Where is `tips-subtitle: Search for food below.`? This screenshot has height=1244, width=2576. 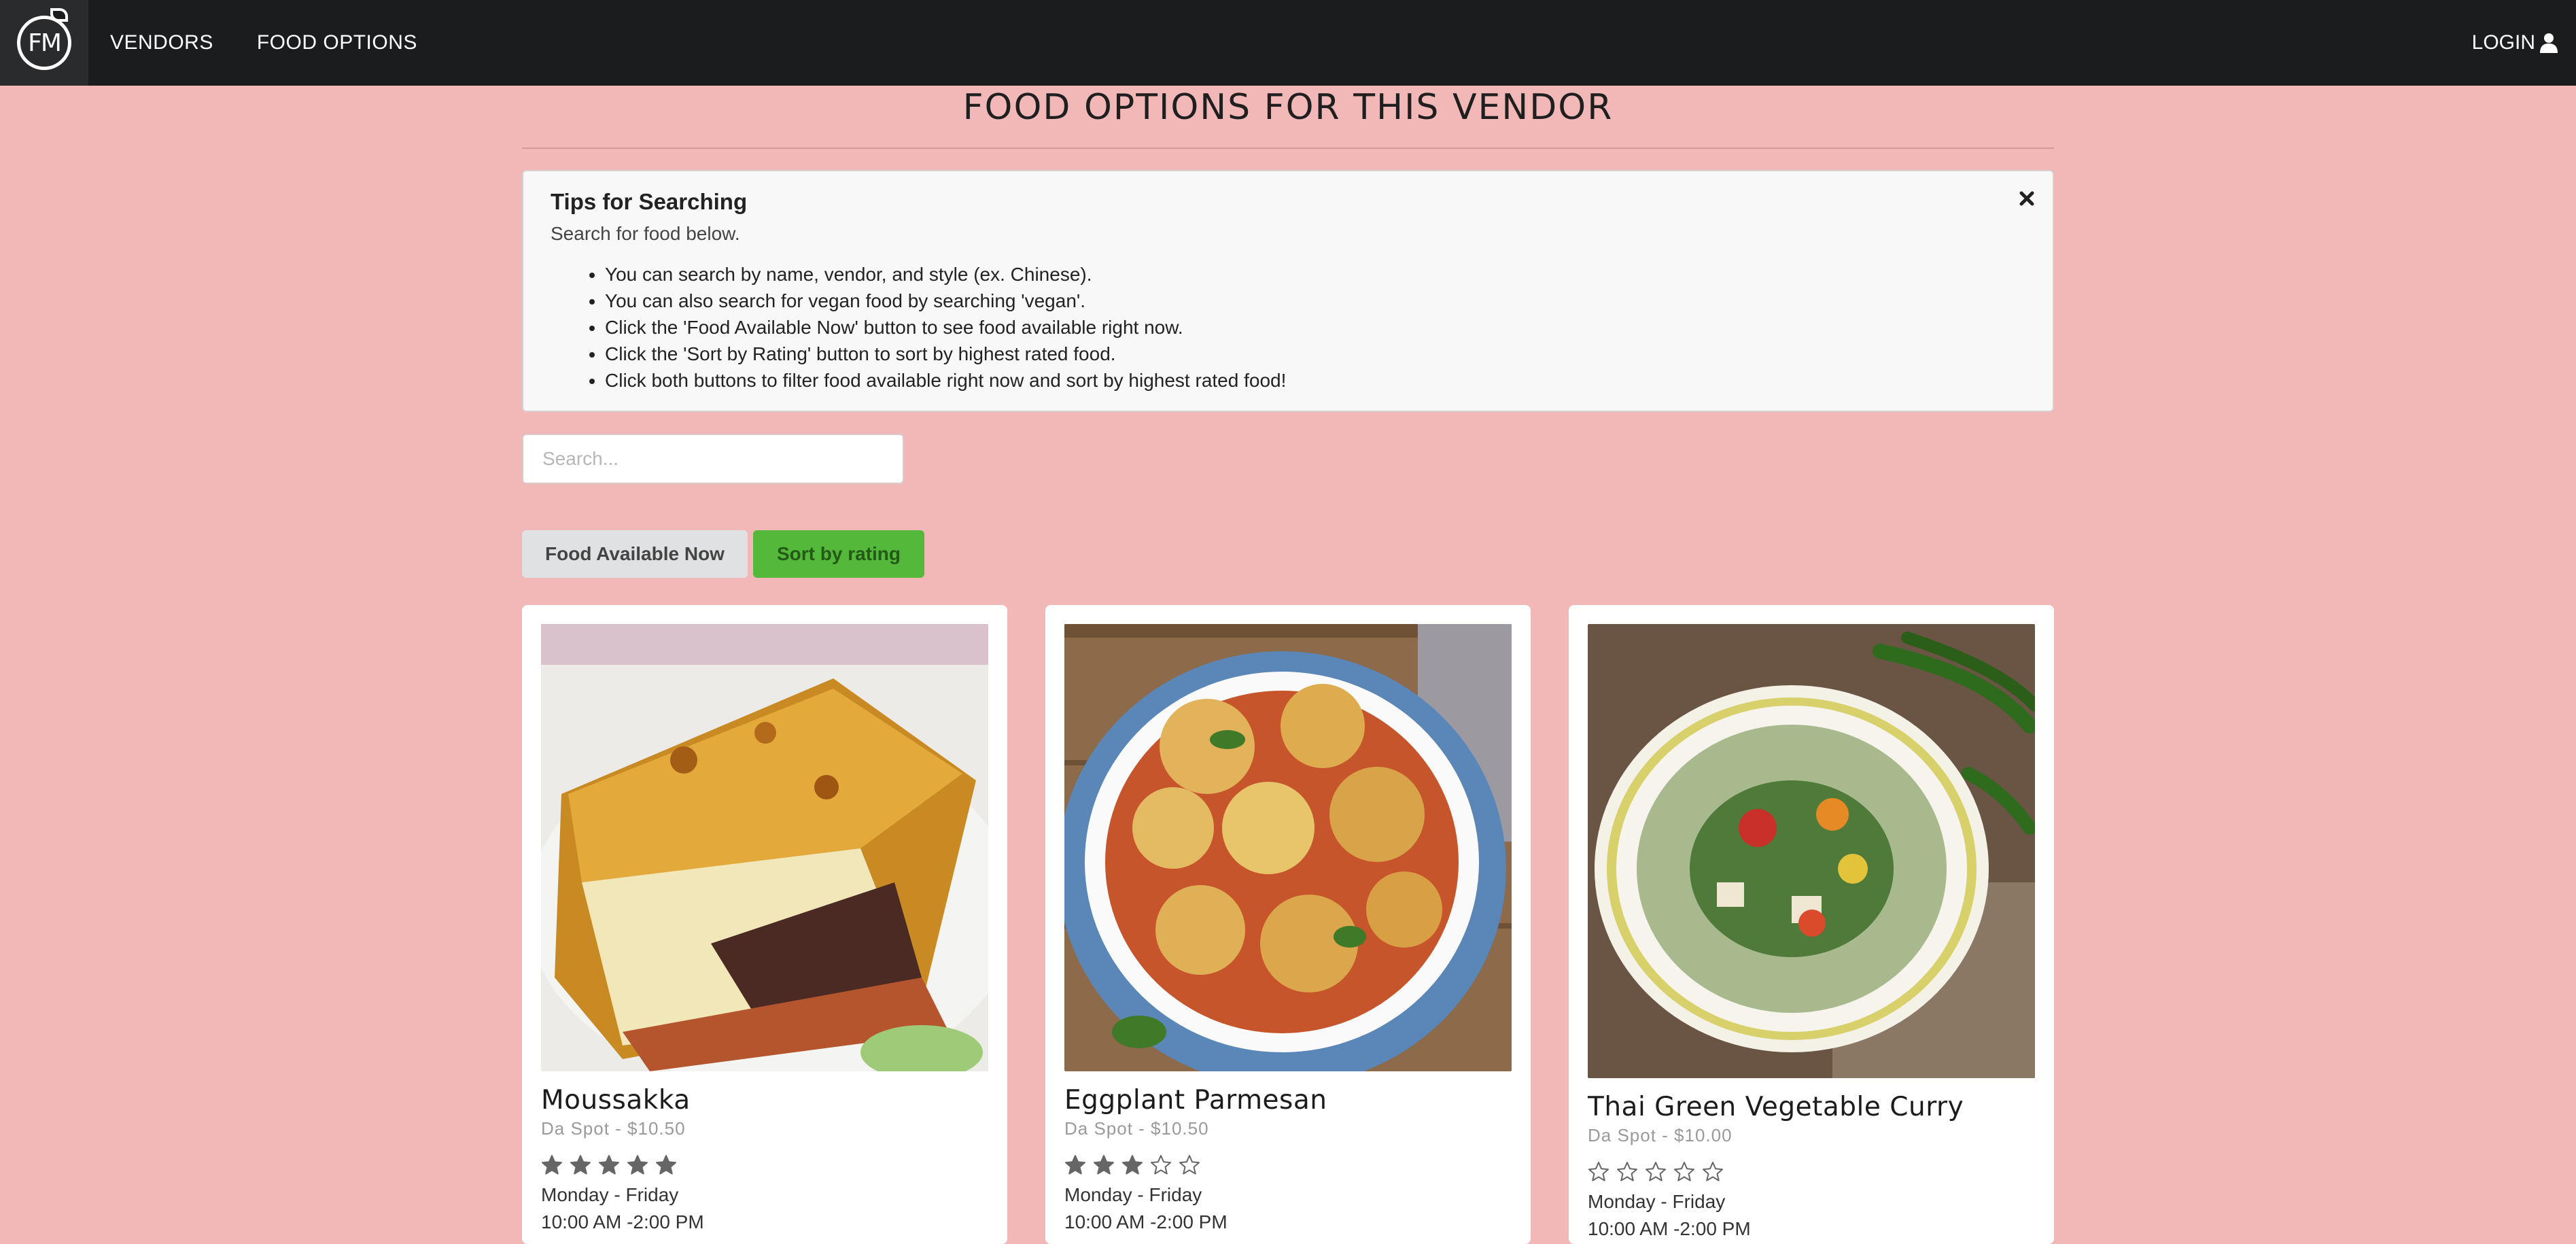 tips-subtitle: Search for food below. is located at coordinates (645, 234).